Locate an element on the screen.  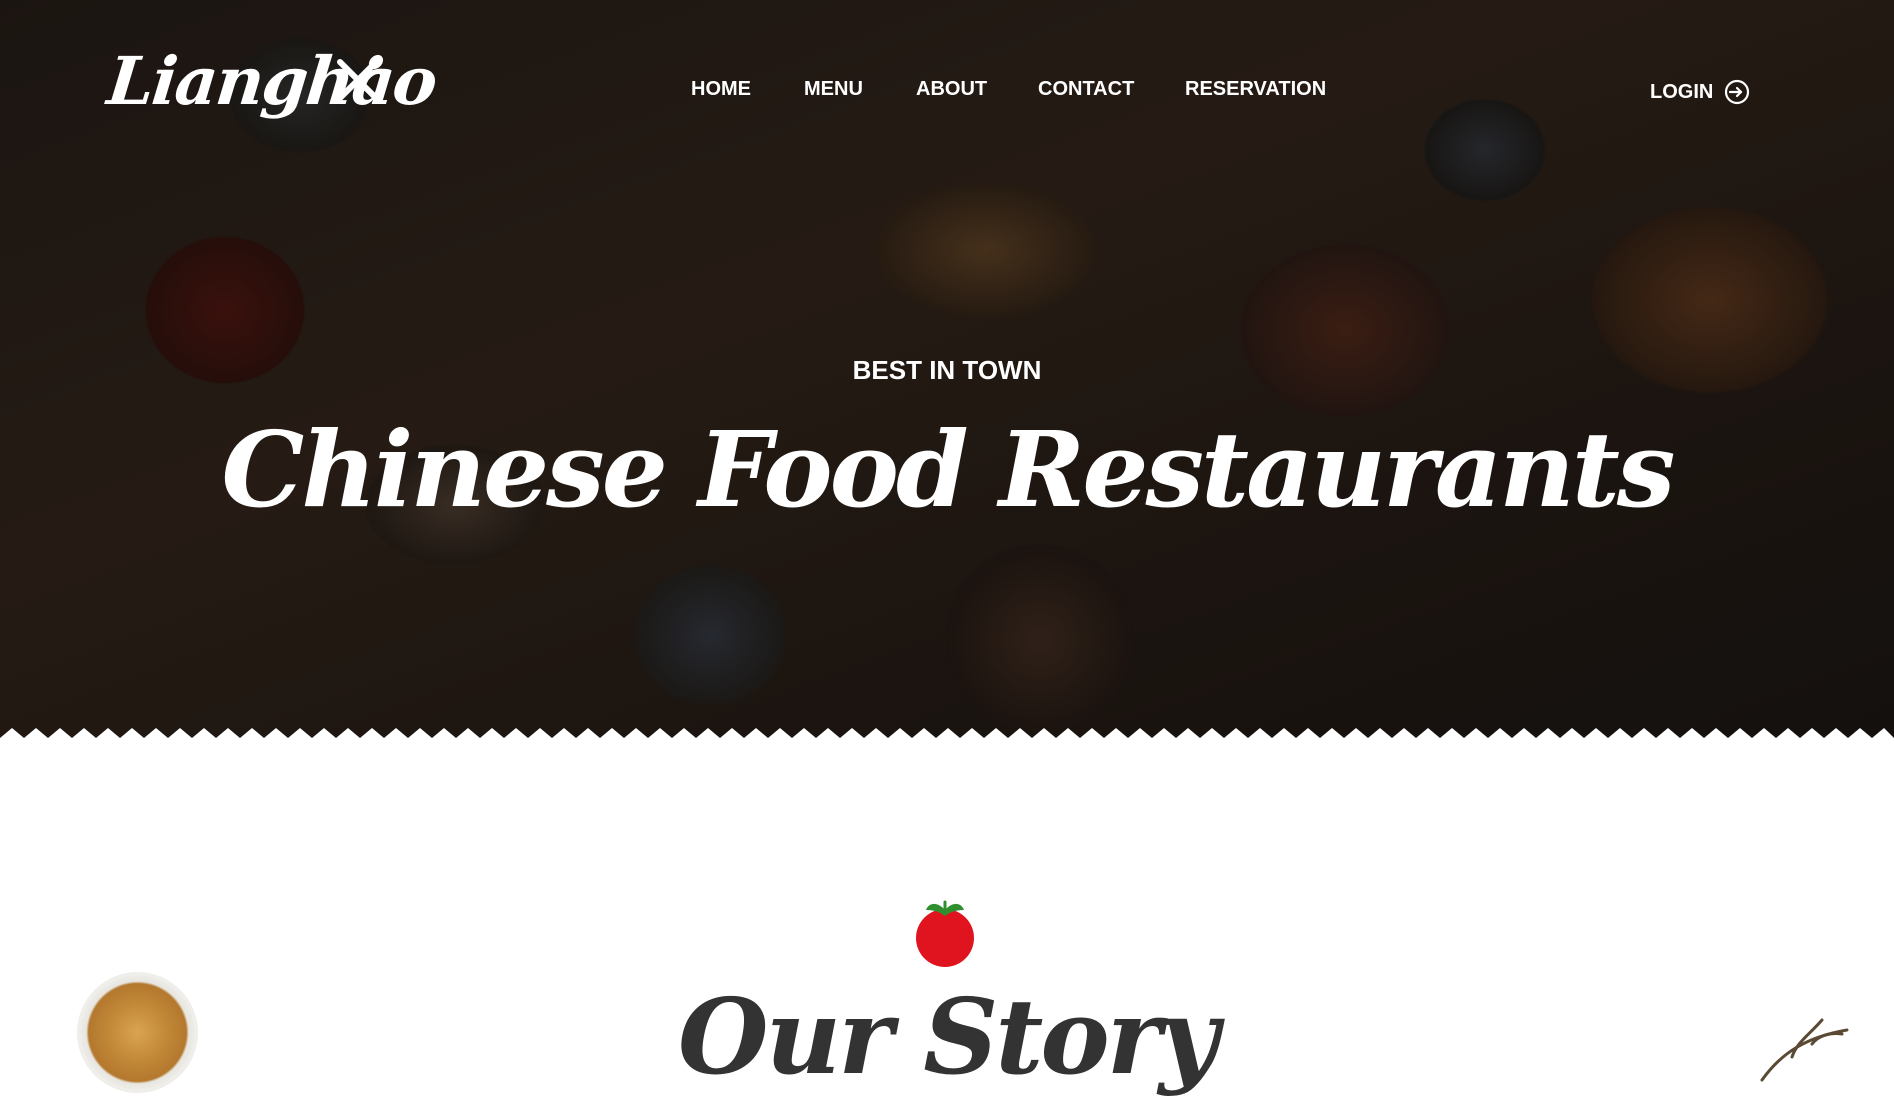
herb-sprig-image is located at coordinates (1804, 1050).